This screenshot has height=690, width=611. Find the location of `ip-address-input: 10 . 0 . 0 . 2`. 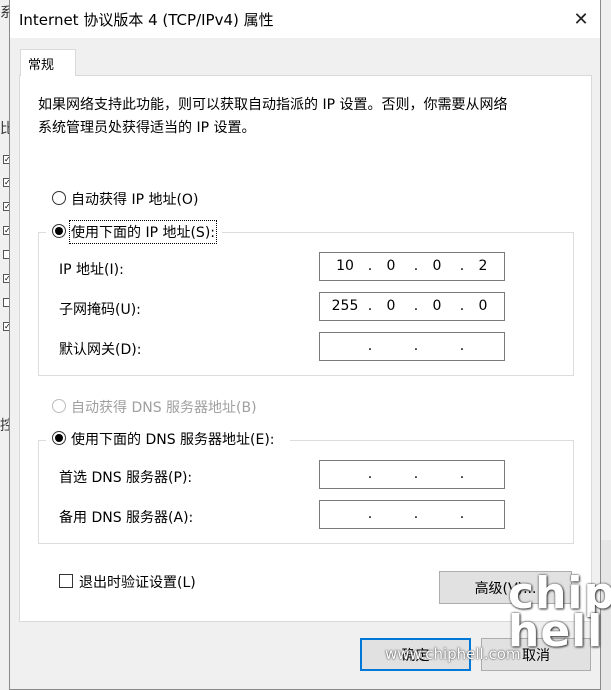

ip-address-input: 10 . 0 . 0 . 2 is located at coordinates (412, 266).